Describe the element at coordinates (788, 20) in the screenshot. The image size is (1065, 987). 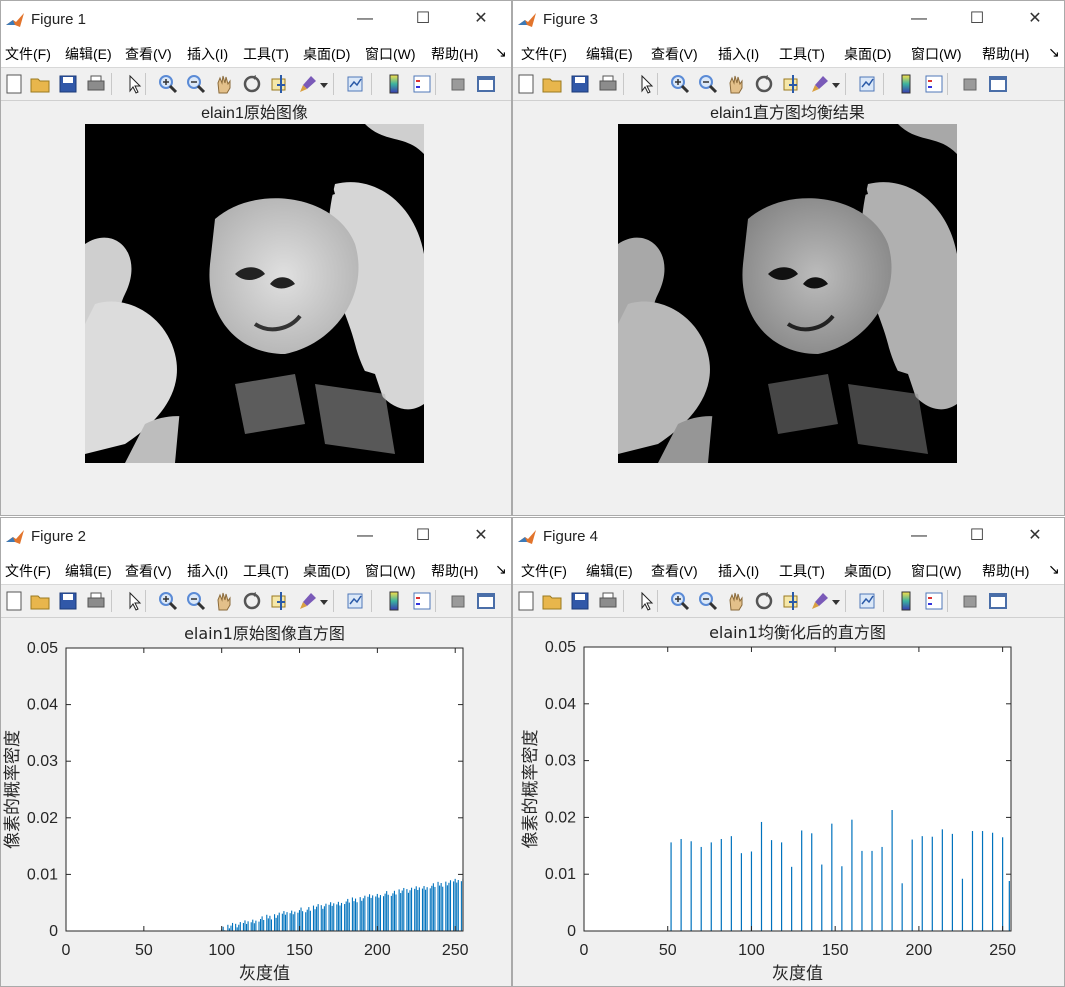
I see `title-bar: Figure 3 — ☐ ✕` at that location.